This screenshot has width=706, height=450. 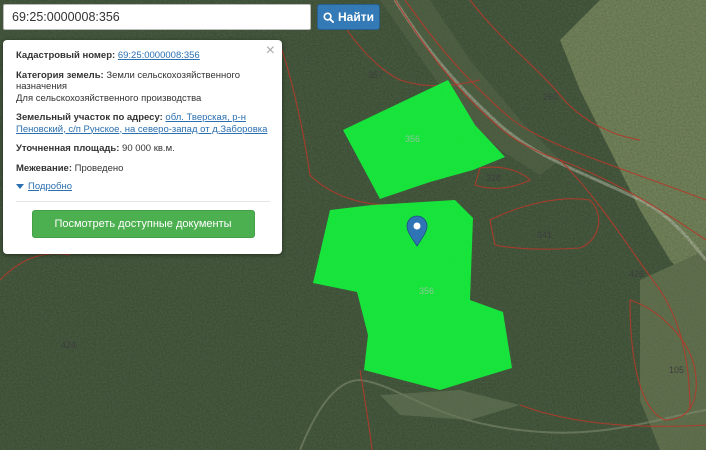 What do you see at coordinates (89, 117) in the screenshot?
I see `address-label: Земельный участок по адресу:` at bounding box center [89, 117].